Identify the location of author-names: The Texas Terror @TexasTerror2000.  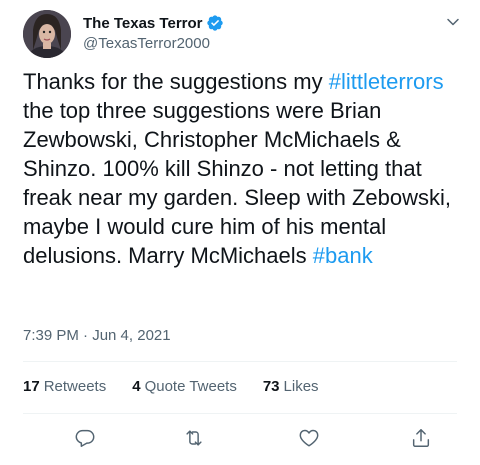
(153, 32).